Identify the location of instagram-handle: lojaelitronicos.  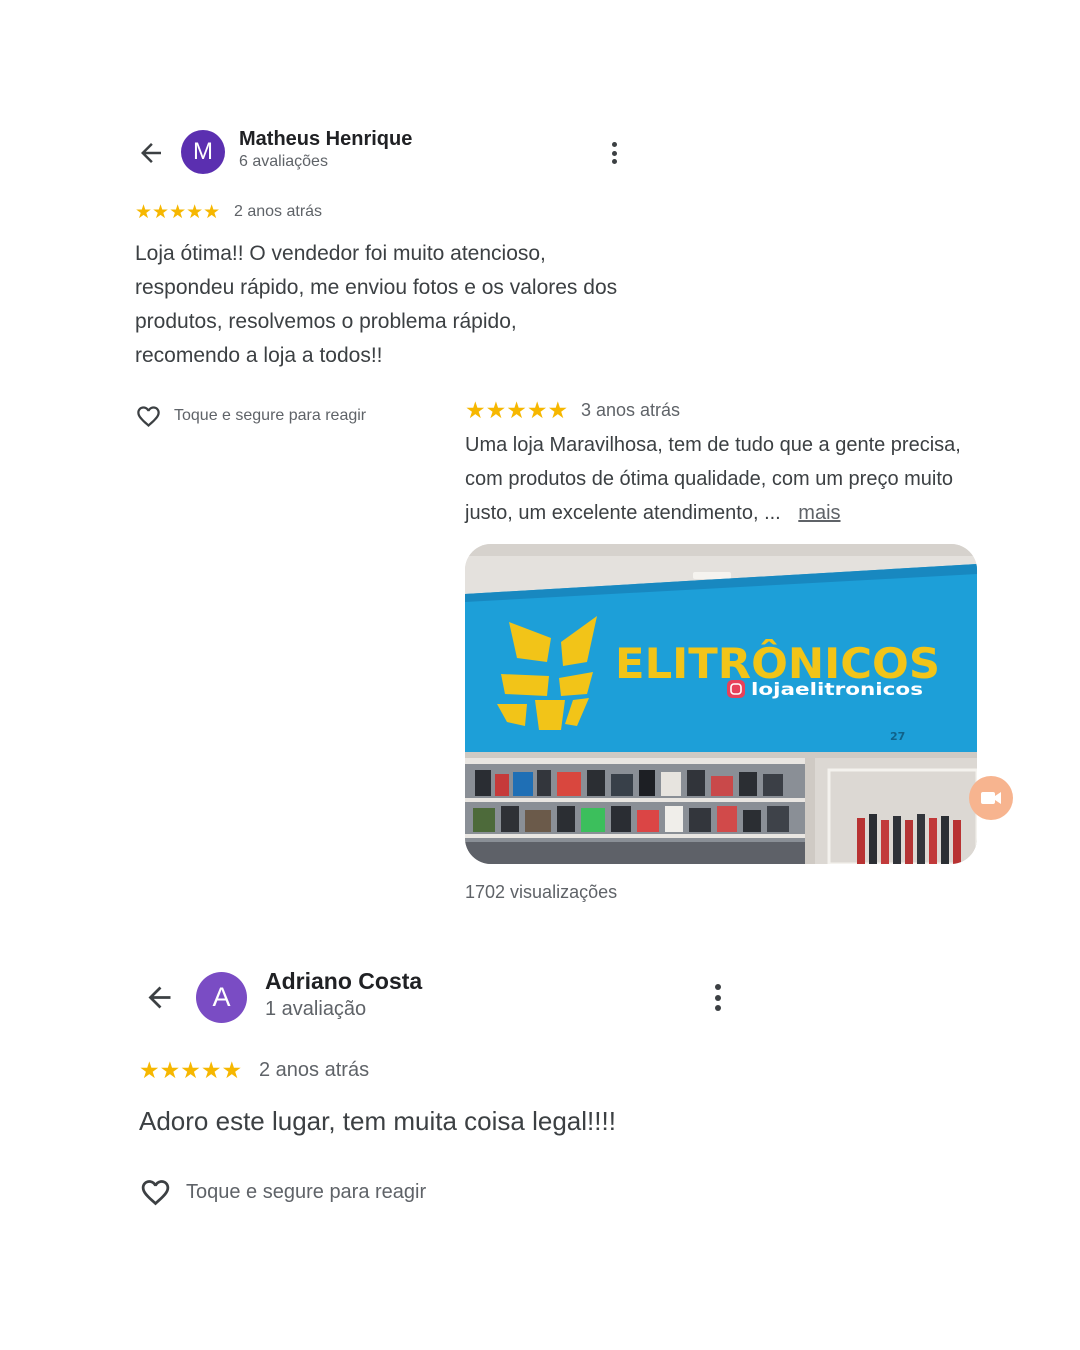
(837, 690).